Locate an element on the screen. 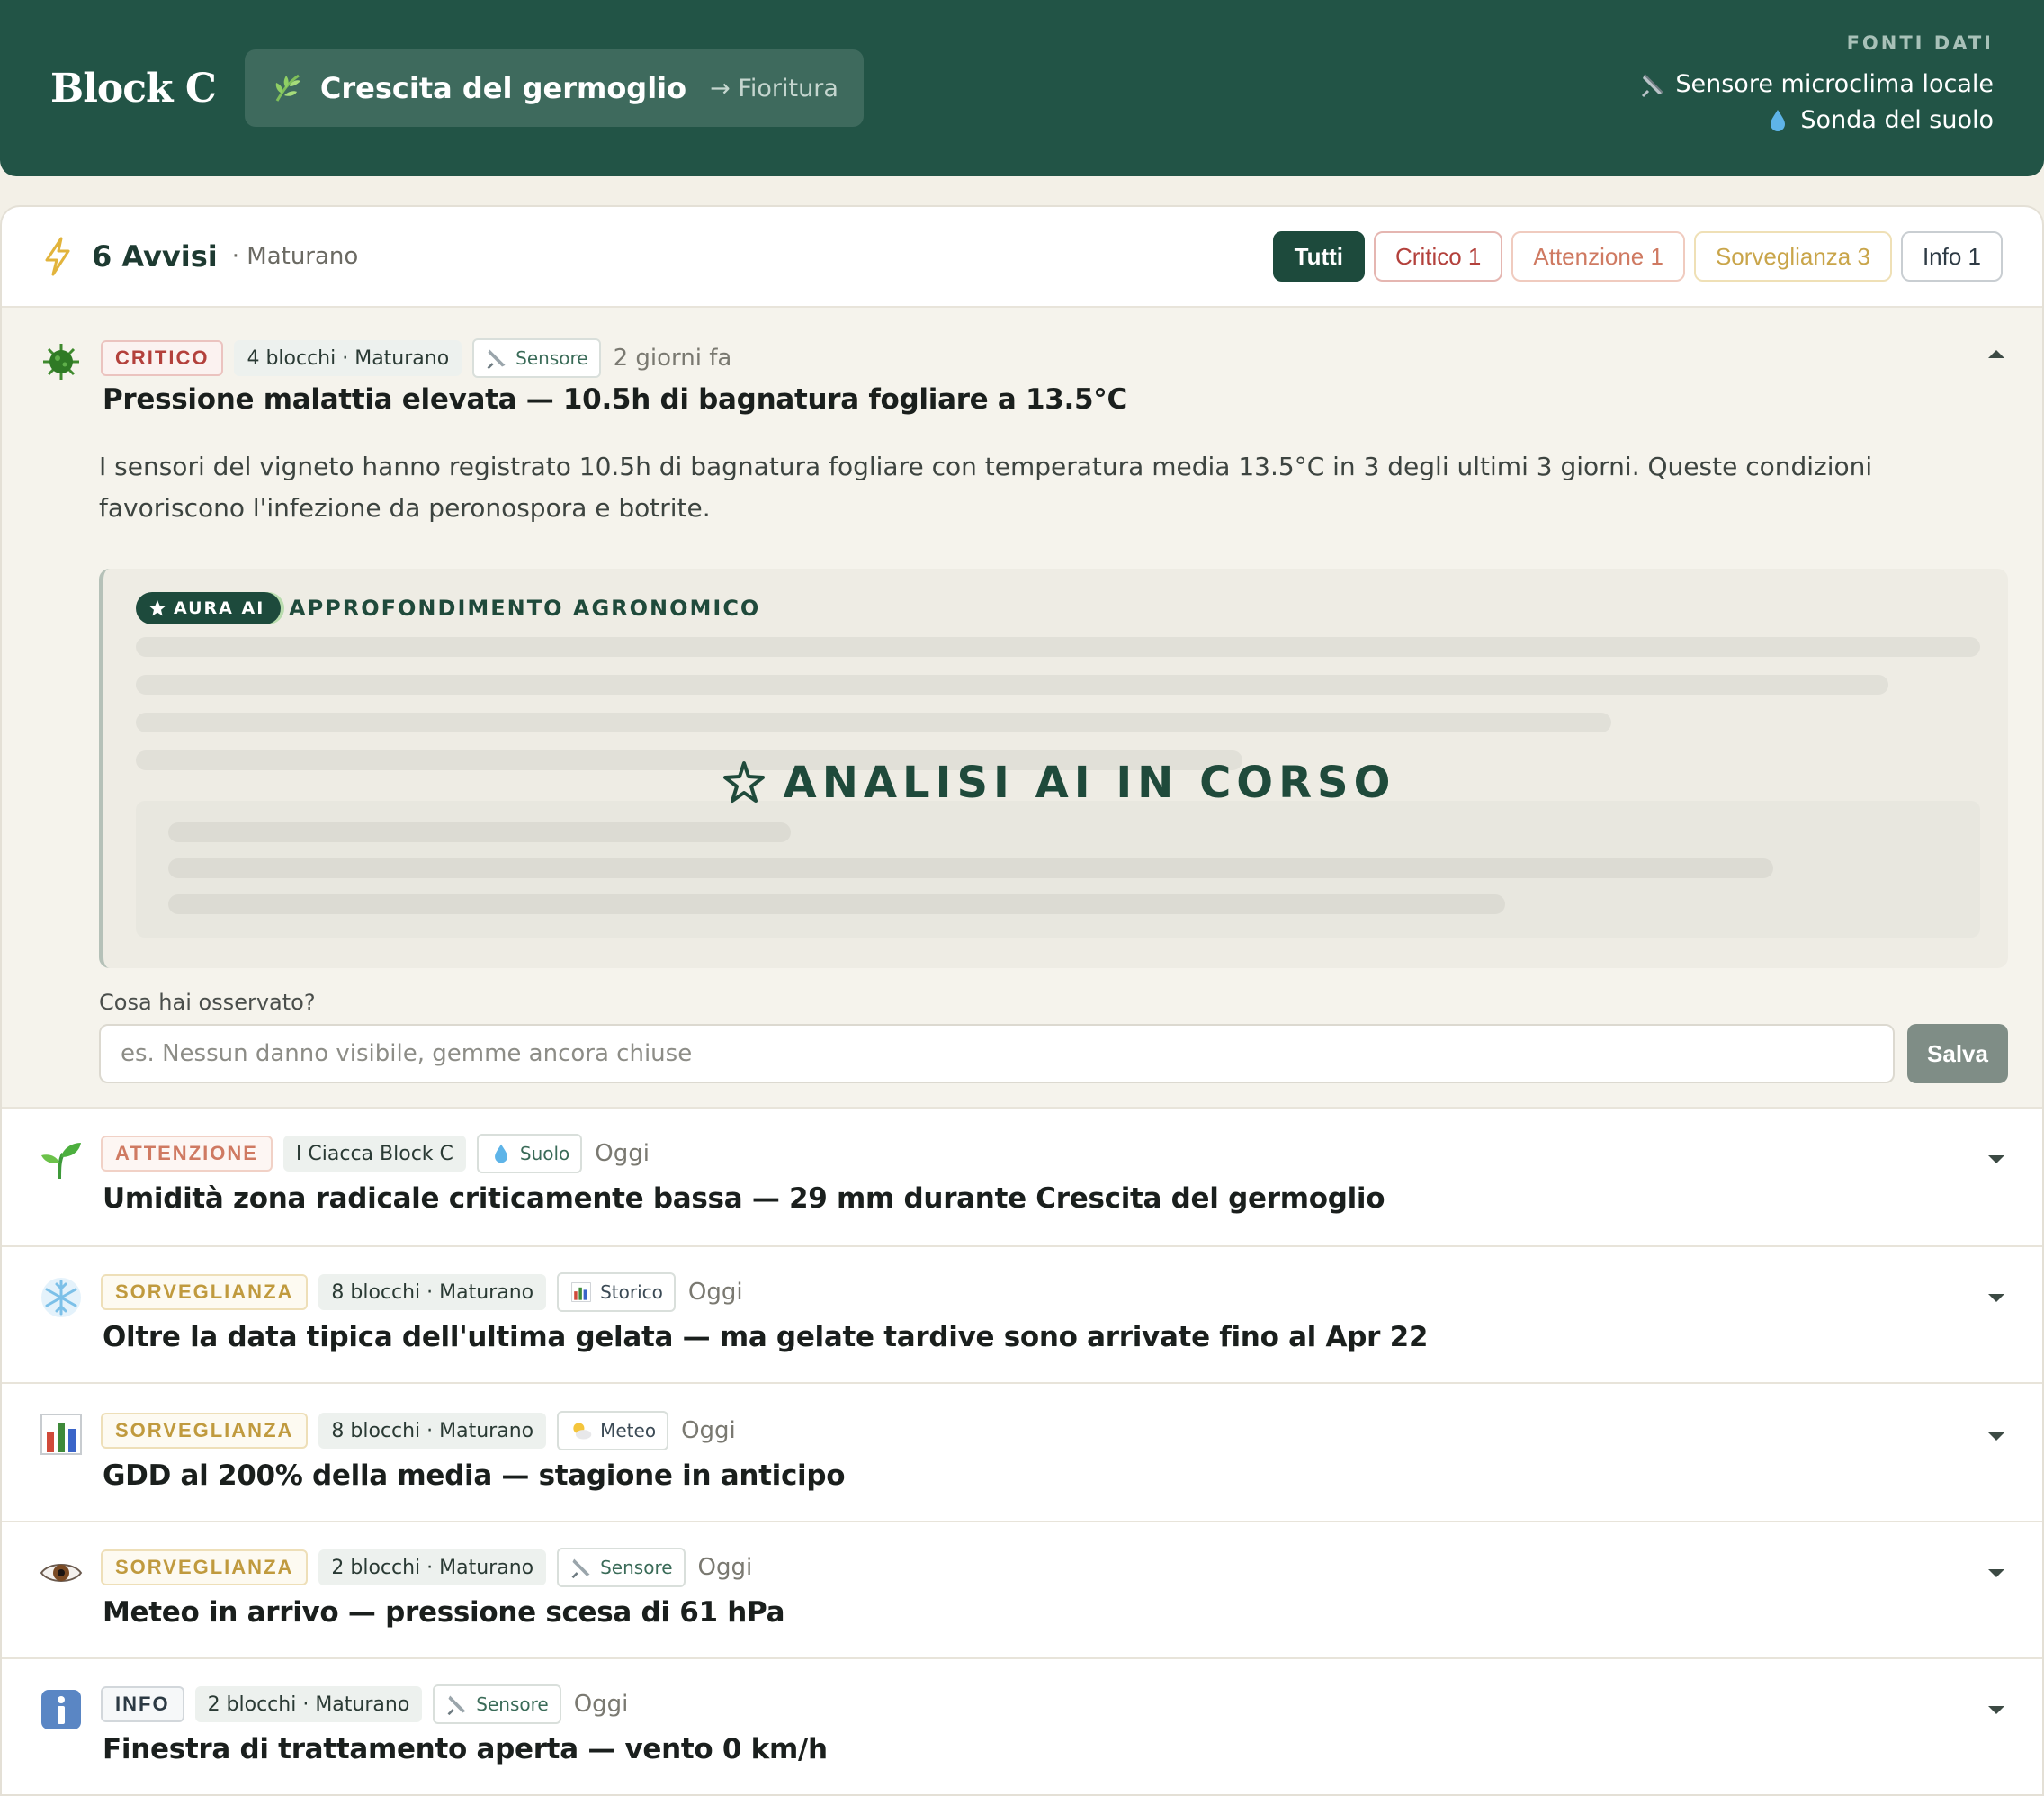 Image resolution: width=2044 pixels, height=1796 pixels. alerts-count: 6 Avvisi is located at coordinates (155, 256).